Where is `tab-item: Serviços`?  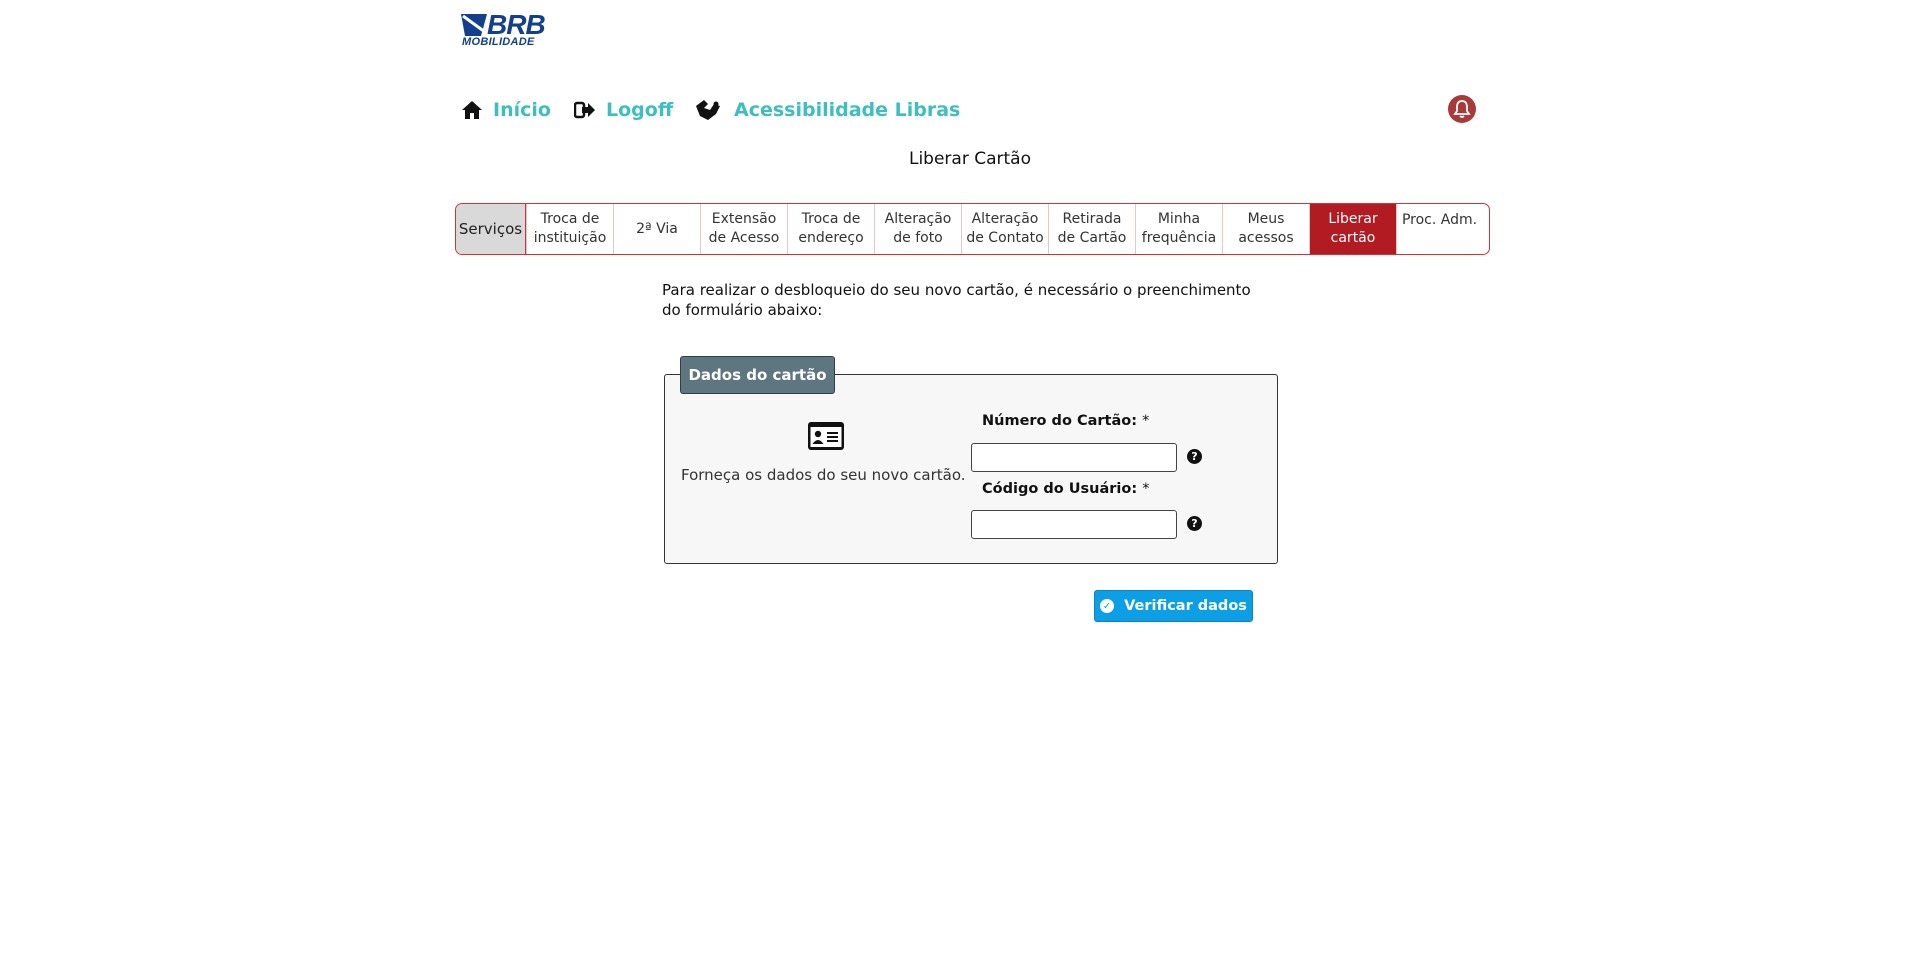 tab-item: Serviços is located at coordinates (491, 229).